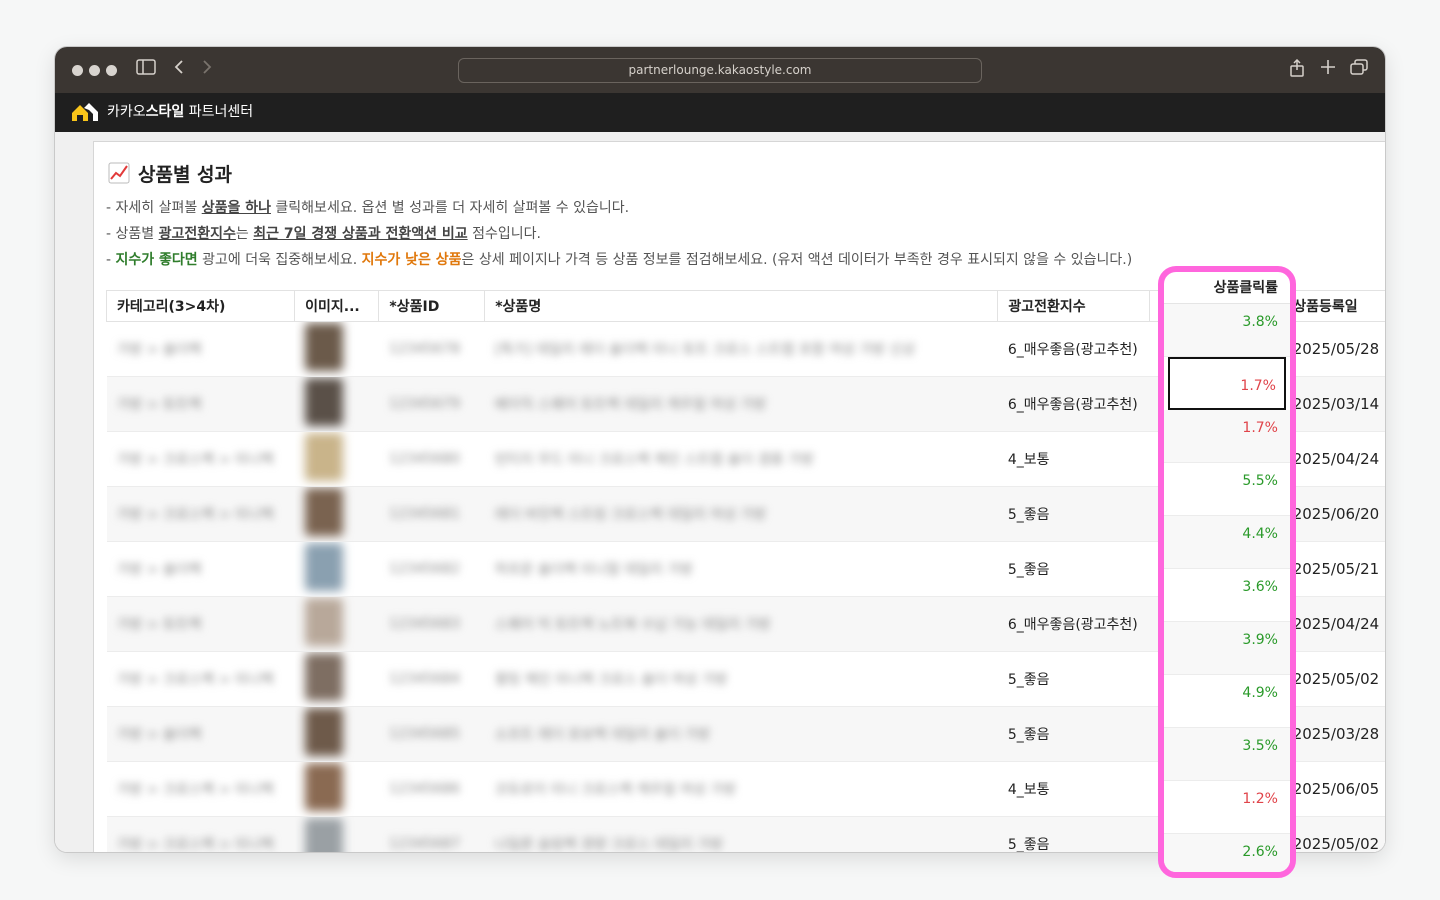  What do you see at coordinates (94, 70) in the screenshot?
I see `minimize-window-button` at bounding box center [94, 70].